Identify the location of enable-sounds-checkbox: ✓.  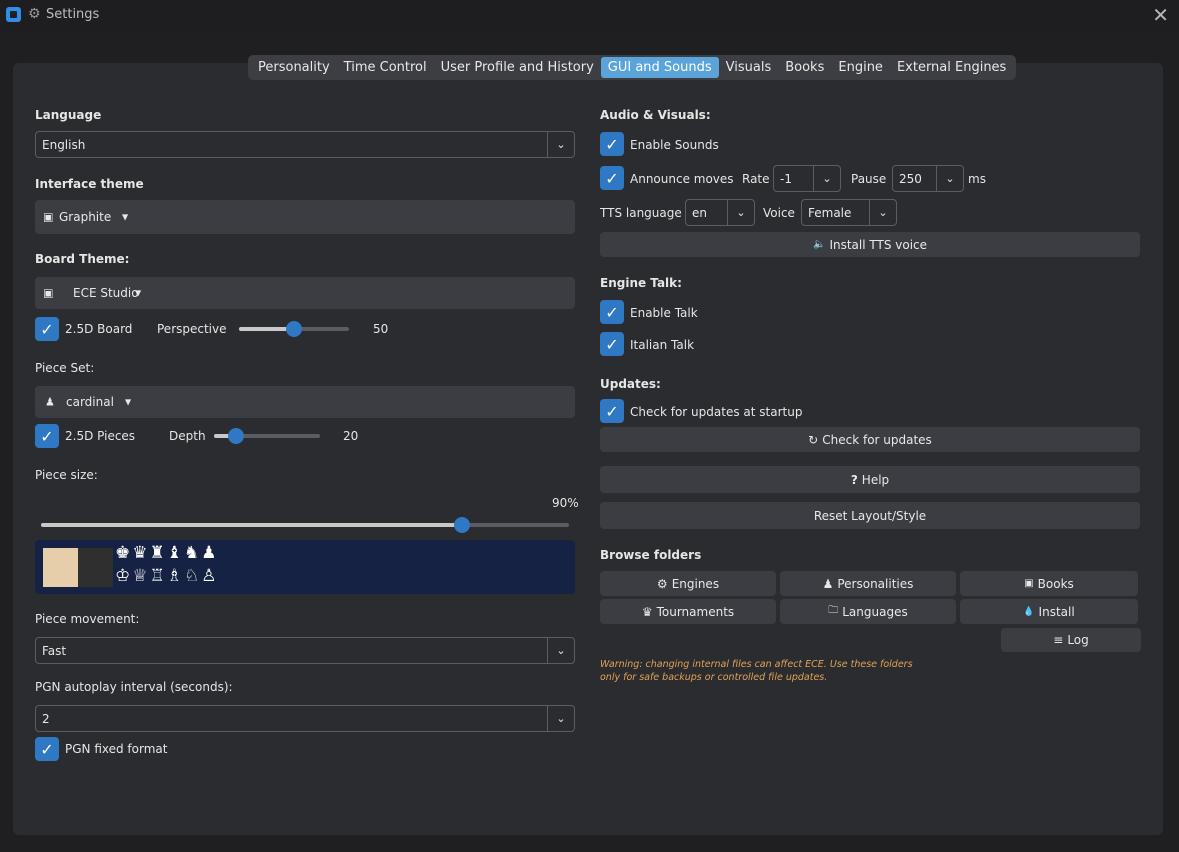
(612, 144).